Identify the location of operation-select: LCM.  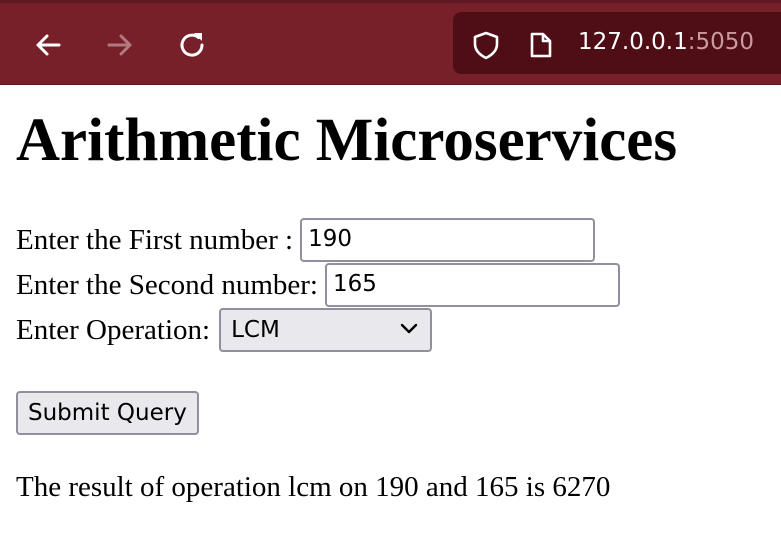
(326, 330).